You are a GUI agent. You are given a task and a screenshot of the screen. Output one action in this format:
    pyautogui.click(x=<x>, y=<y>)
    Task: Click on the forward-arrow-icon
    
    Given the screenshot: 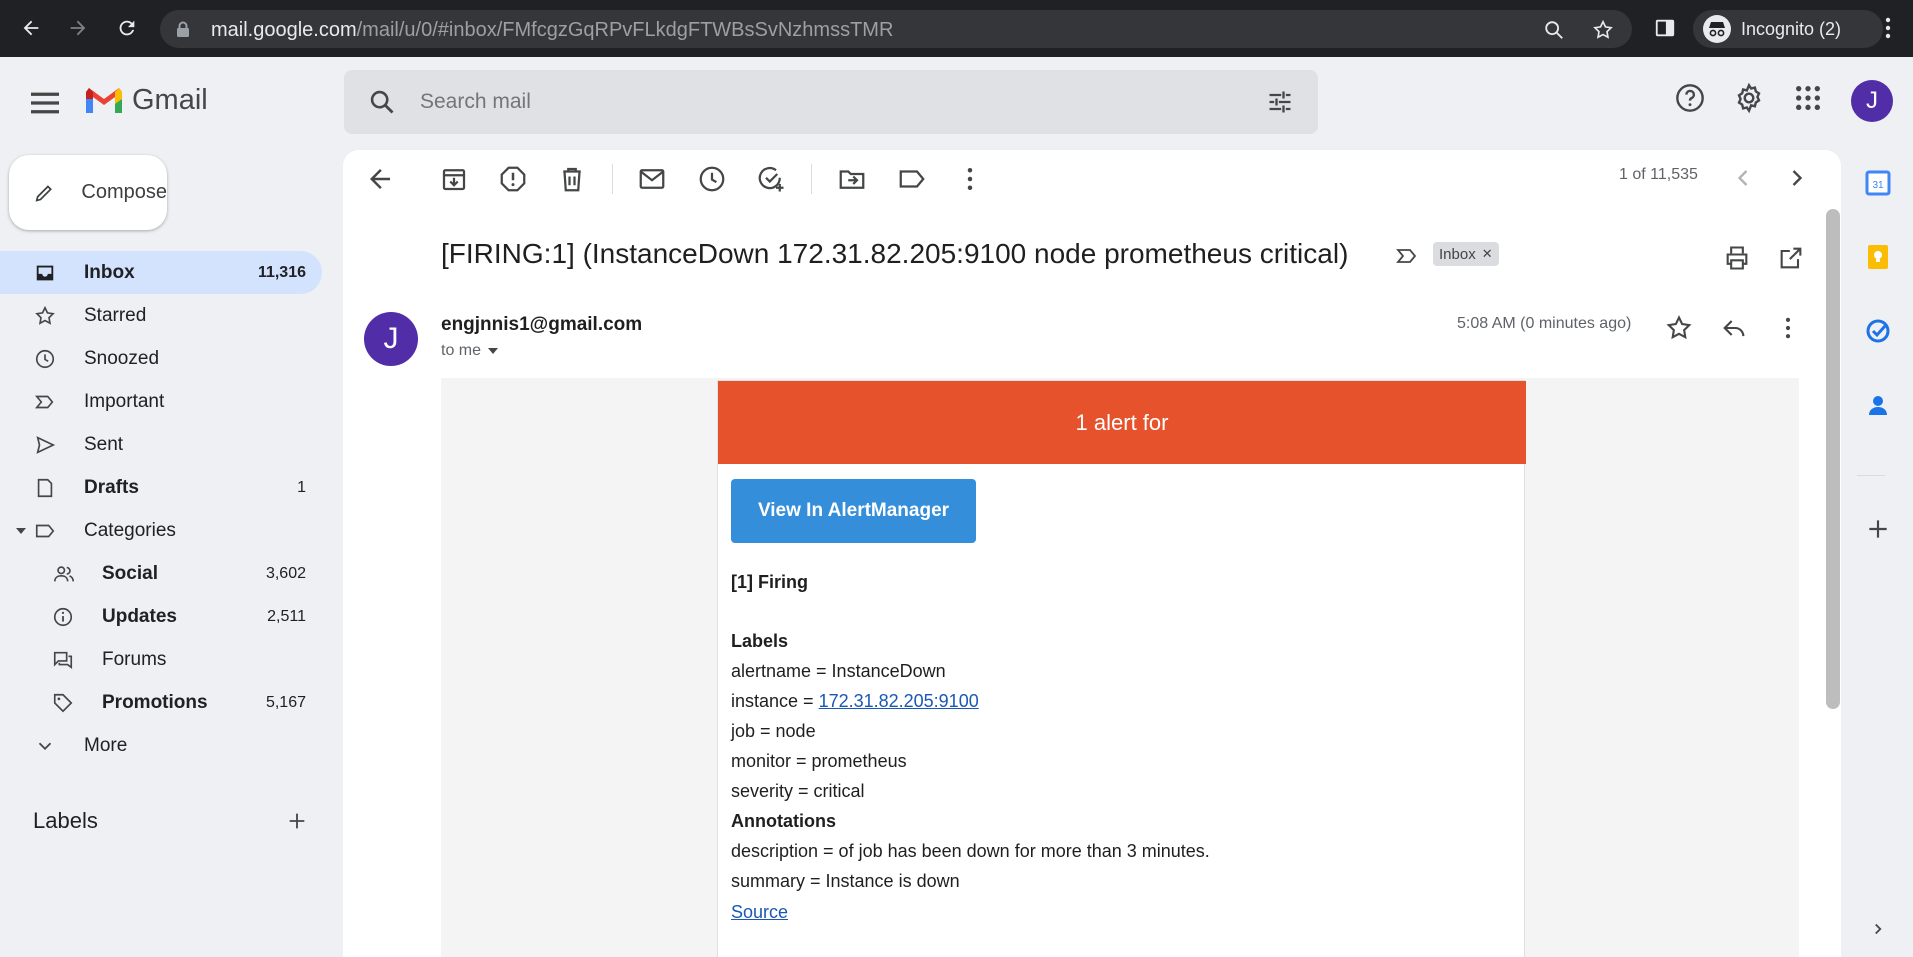 What is the action you would take?
    pyautogui.click(x=78, y=28)
    